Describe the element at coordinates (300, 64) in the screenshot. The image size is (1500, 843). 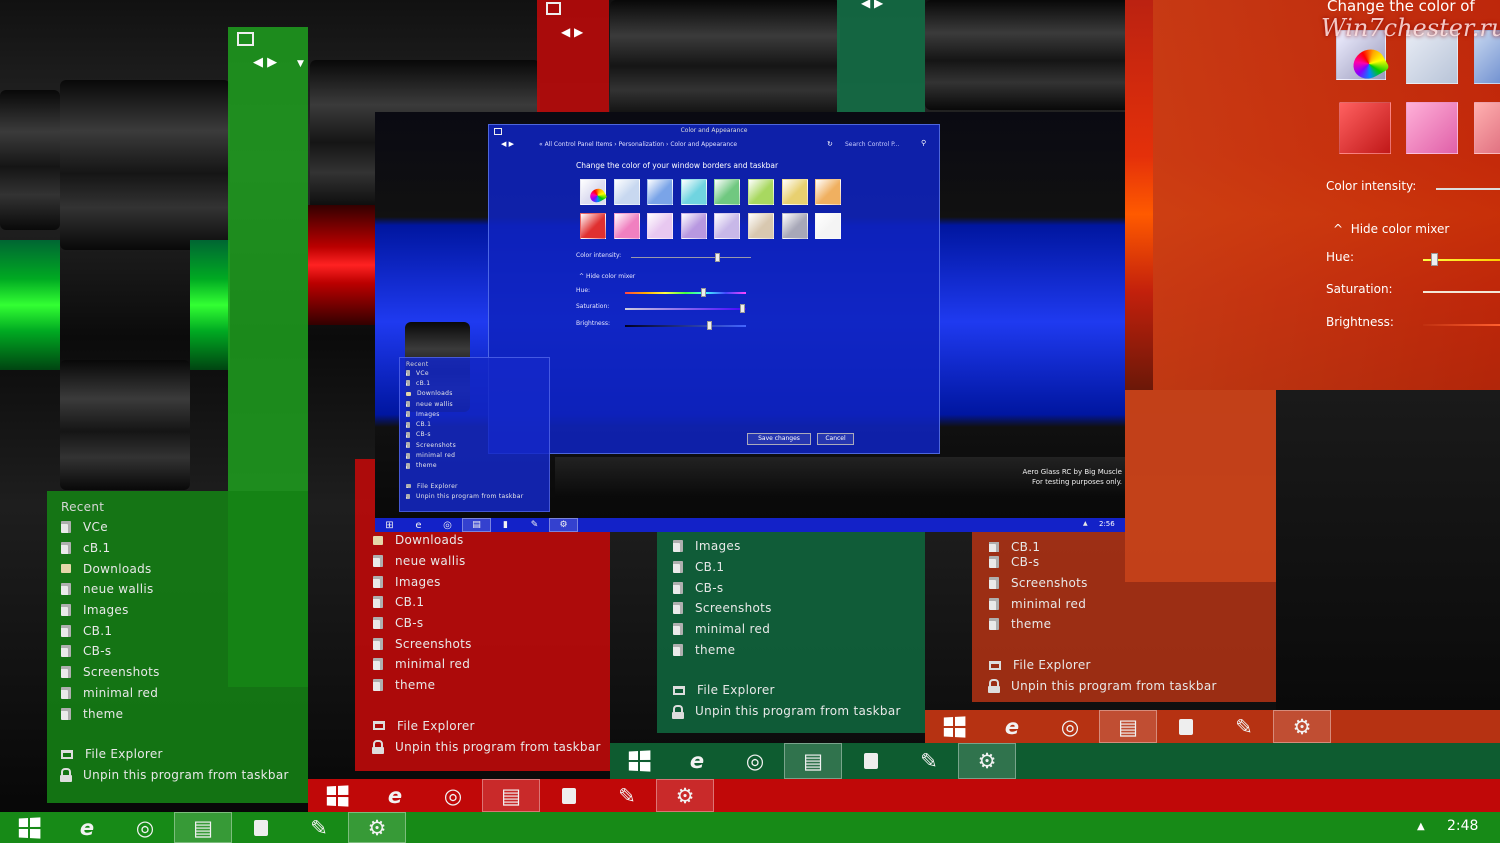
I see `chevron-down-icon: ▼` at that location.